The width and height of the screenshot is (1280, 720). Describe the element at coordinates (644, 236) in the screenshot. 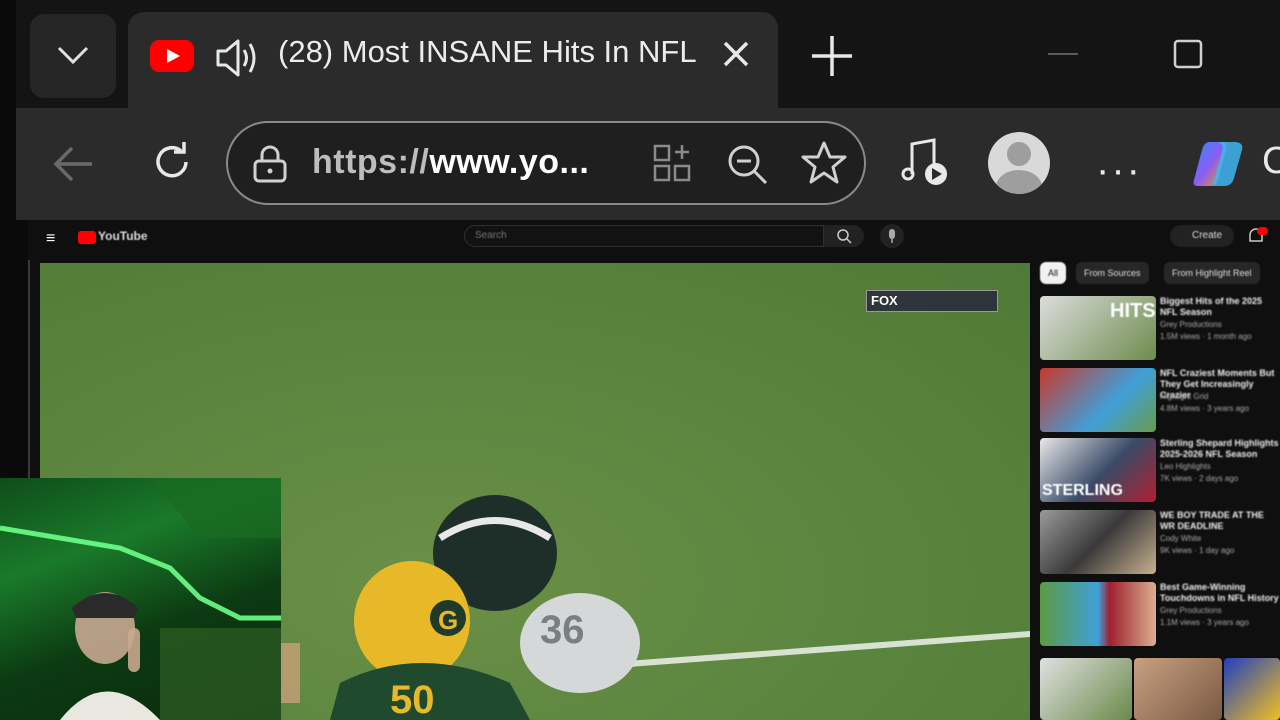

I see `youtube-search-input: Search` at that location.